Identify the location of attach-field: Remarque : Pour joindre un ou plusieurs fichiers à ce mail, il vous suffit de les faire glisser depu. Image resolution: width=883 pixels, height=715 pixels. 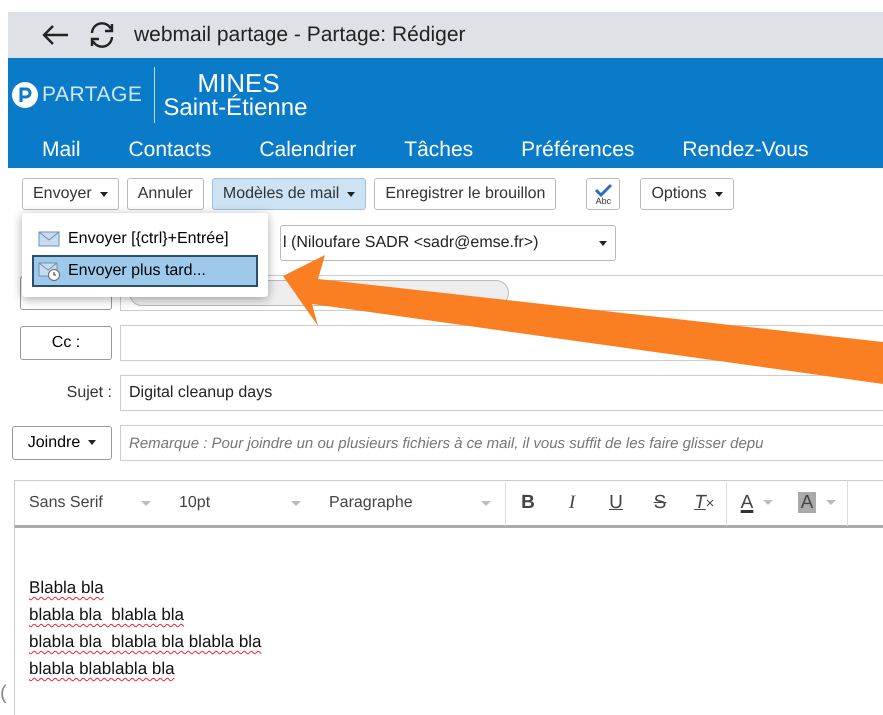
(501, 443).